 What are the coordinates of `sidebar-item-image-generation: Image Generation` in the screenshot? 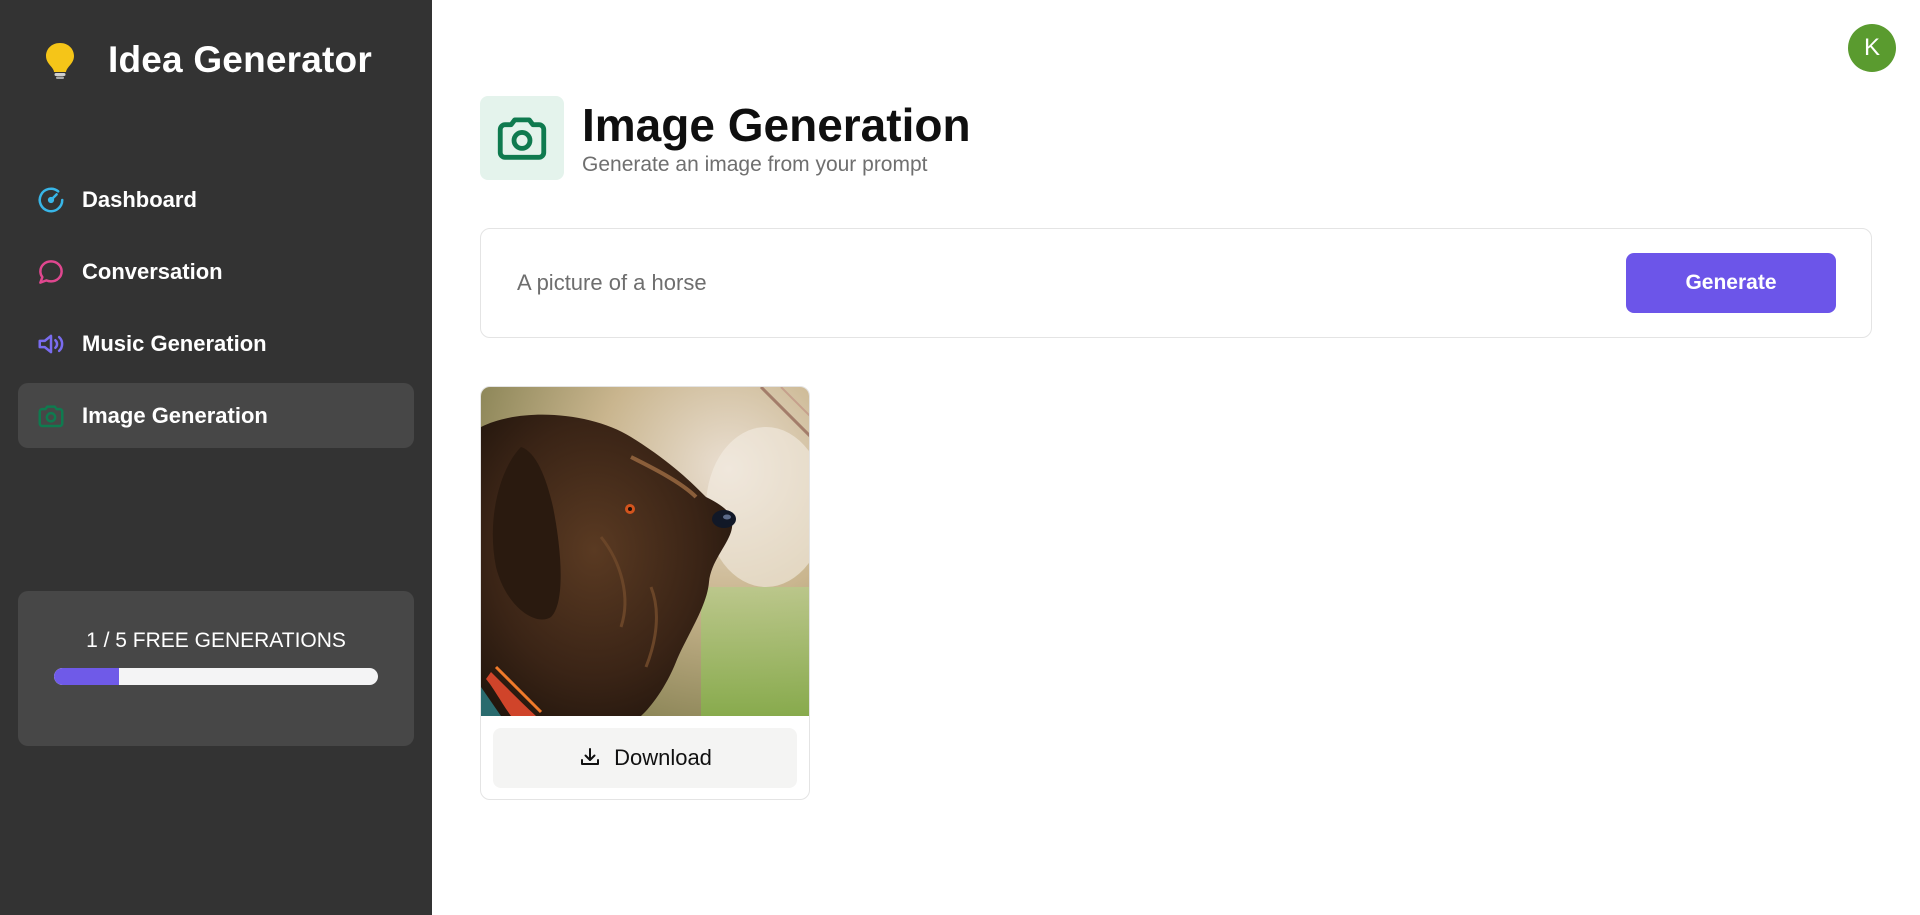 It's located at (216, 415).